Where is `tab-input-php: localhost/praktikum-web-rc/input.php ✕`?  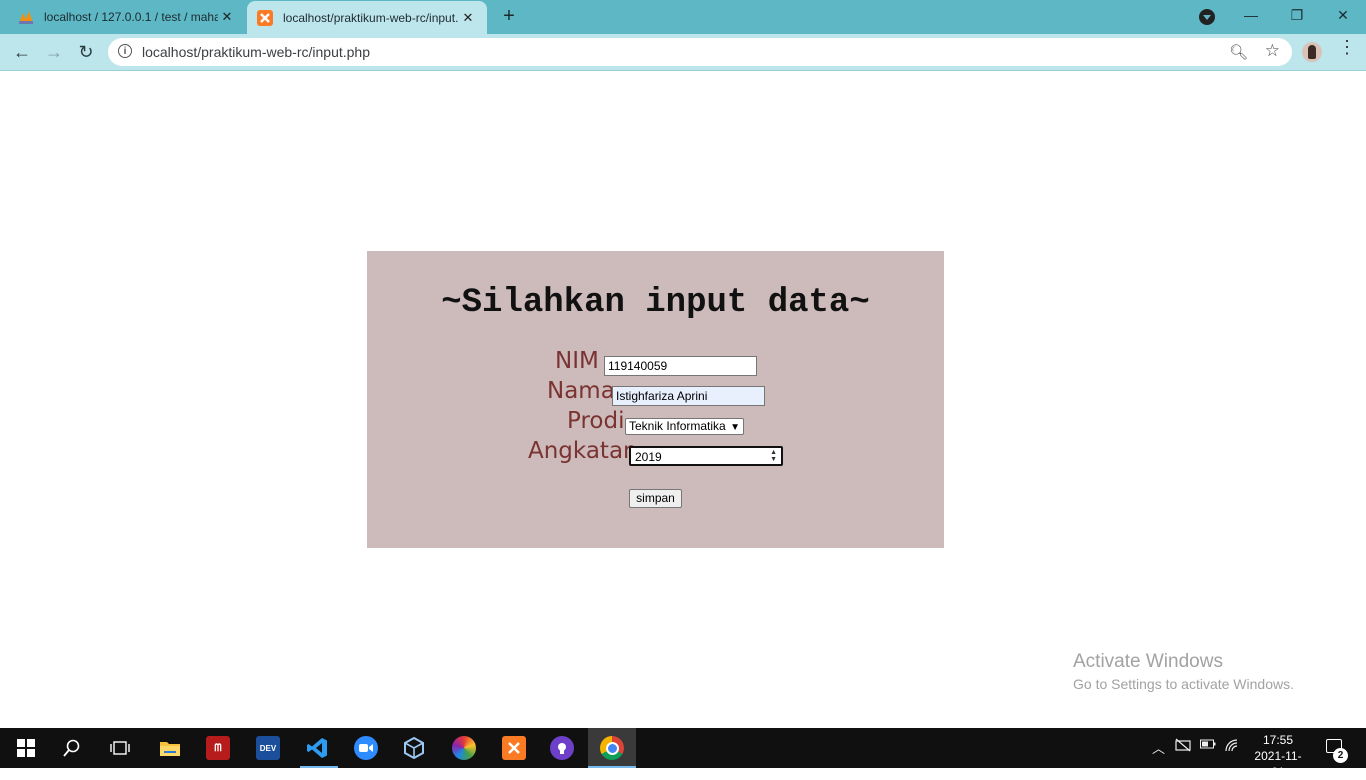 tab-input-php: localhost/praktikum-web-rc/input.php ✕ is located at coordinates (367, 17).